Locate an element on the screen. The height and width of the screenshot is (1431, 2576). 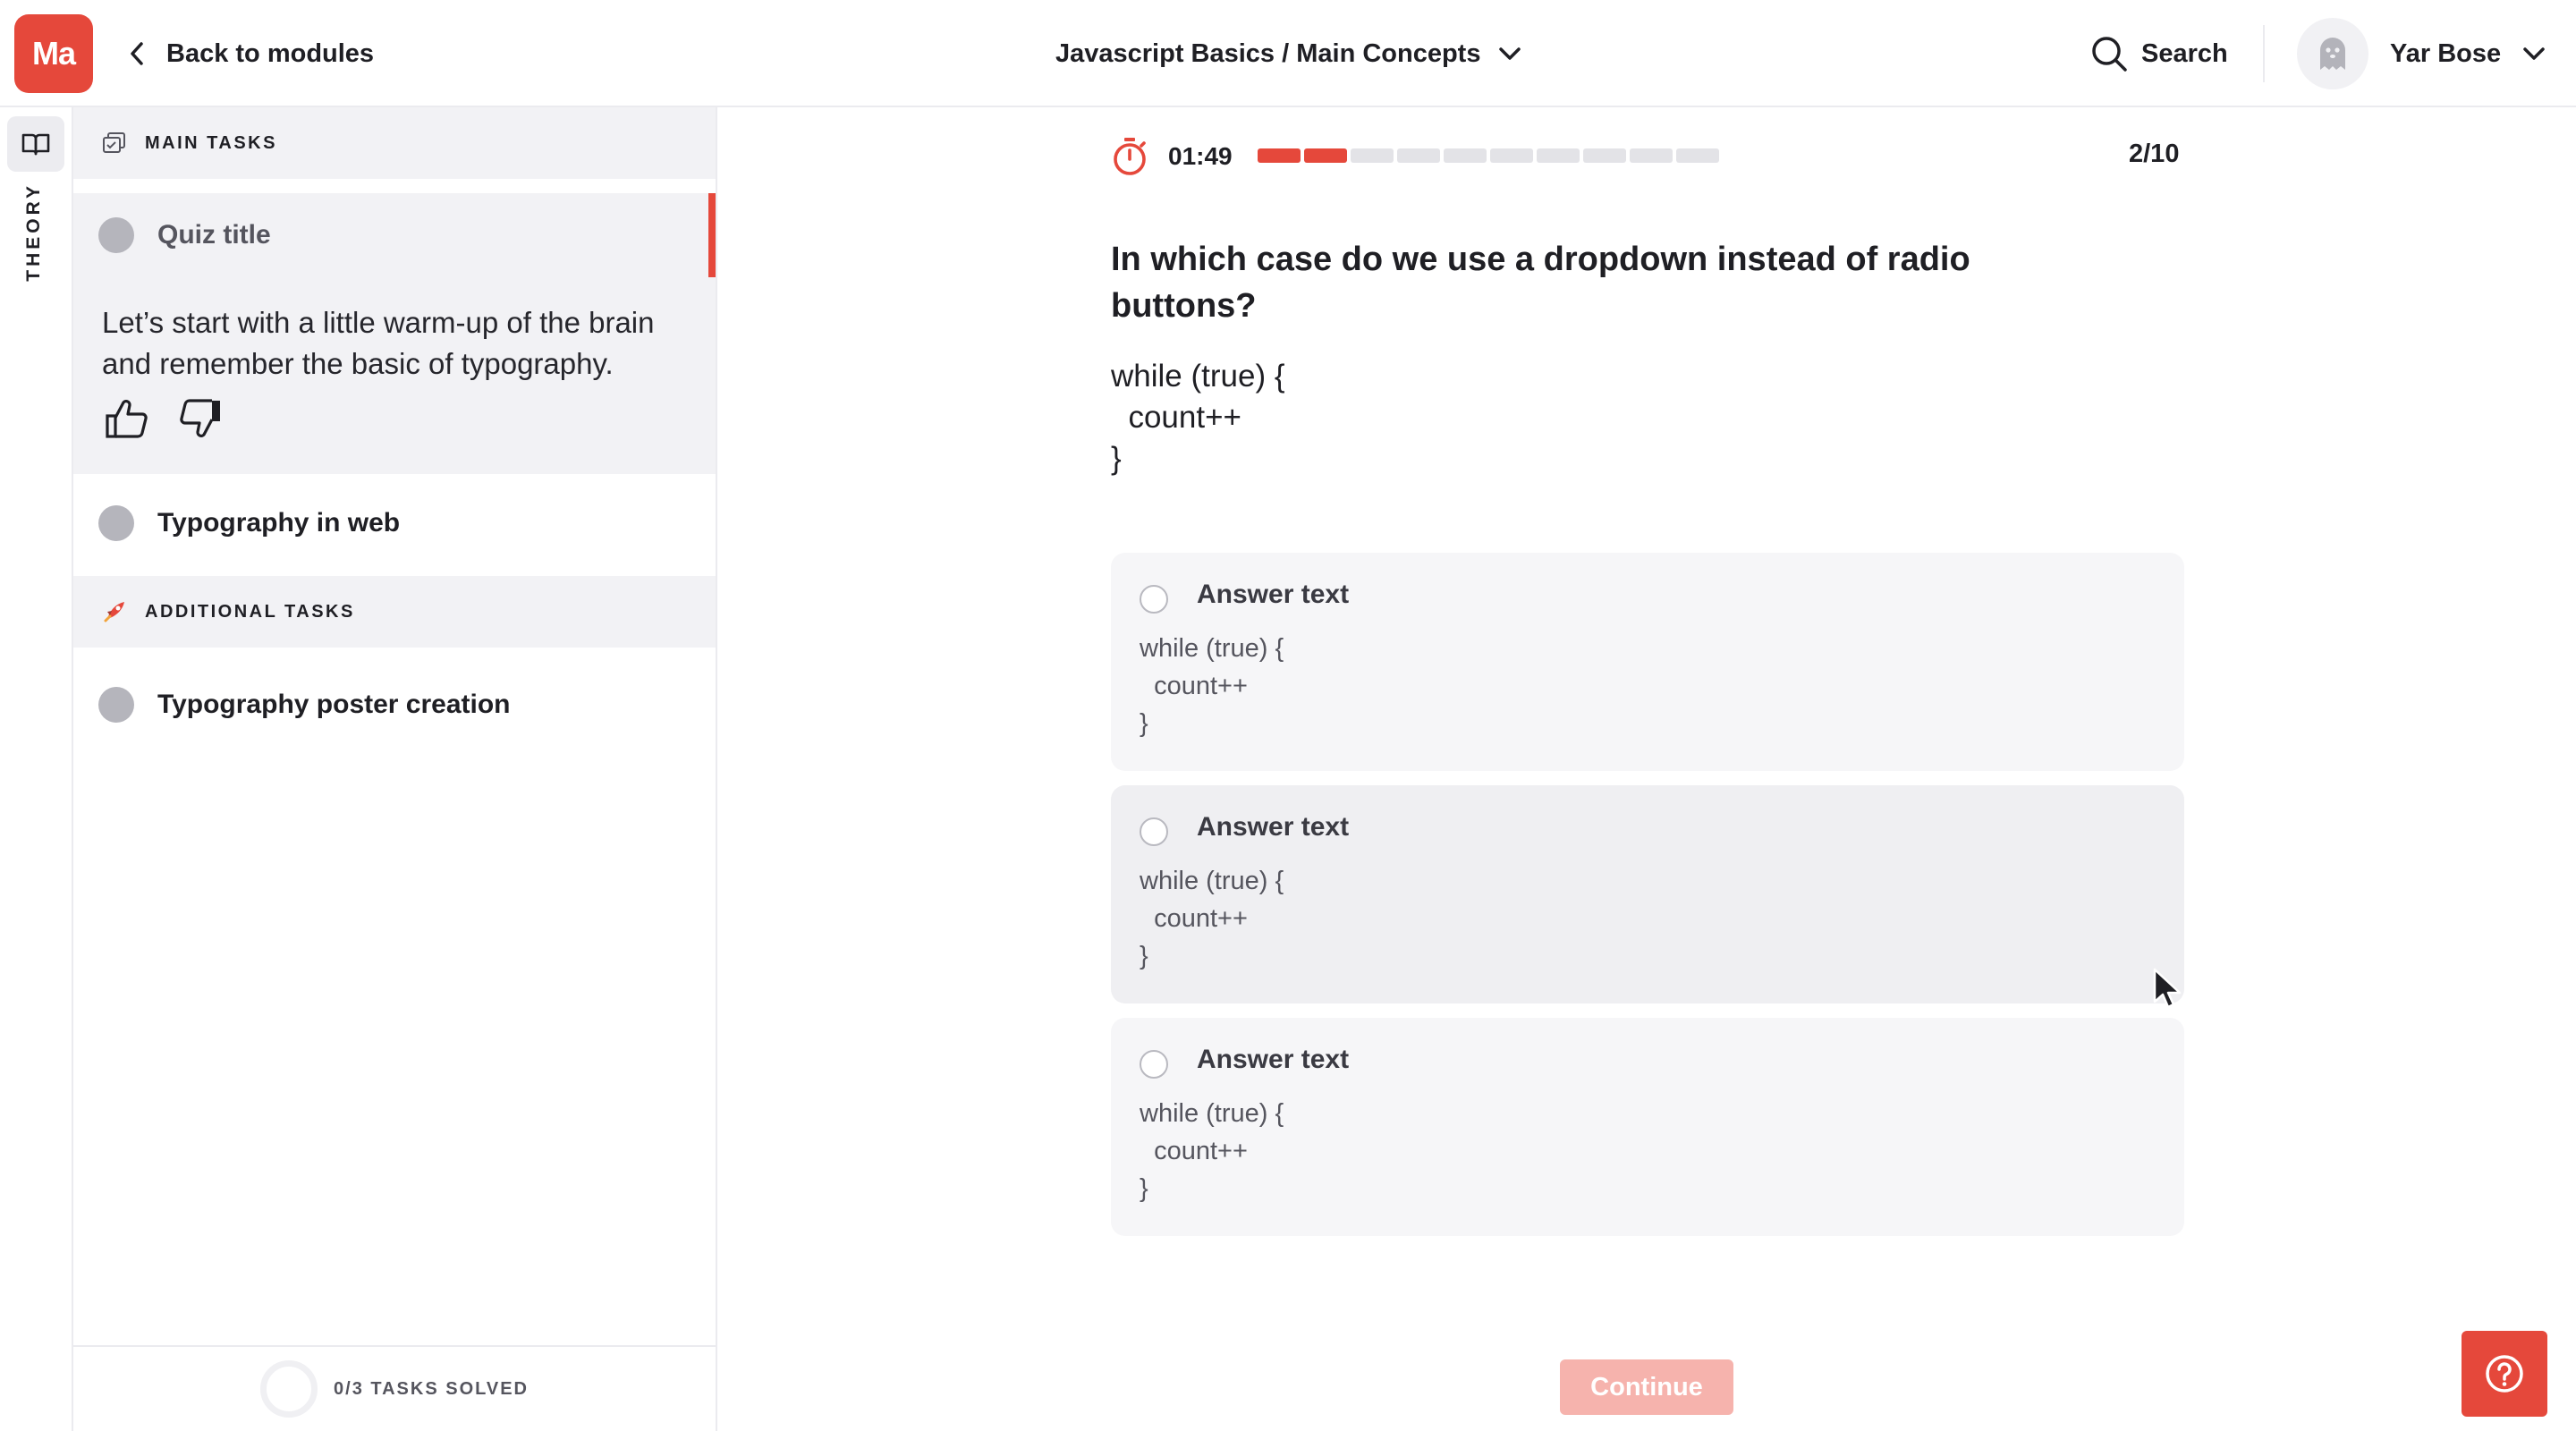
breadcrumb-text: Javascript Basics / Main Concepts is located at coordinates (1268, 53).